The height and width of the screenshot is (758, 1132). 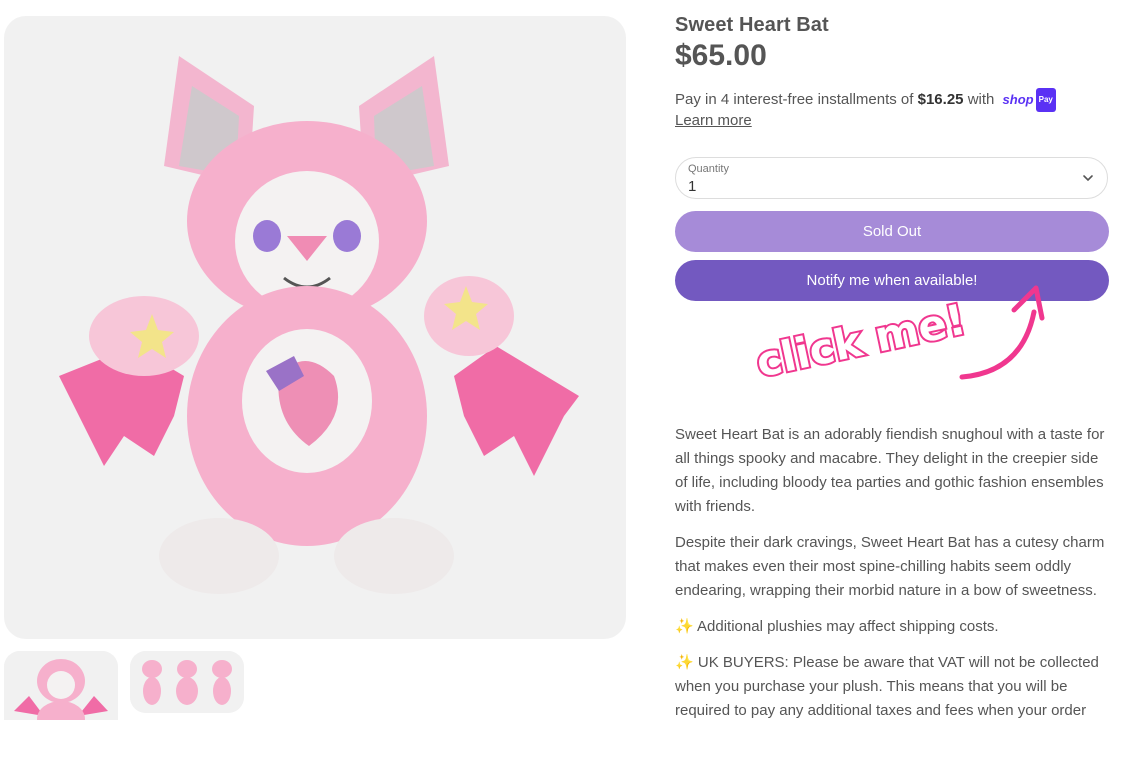 I want to click on thumbnail-bat-front-image, so click(x=61, y=687).